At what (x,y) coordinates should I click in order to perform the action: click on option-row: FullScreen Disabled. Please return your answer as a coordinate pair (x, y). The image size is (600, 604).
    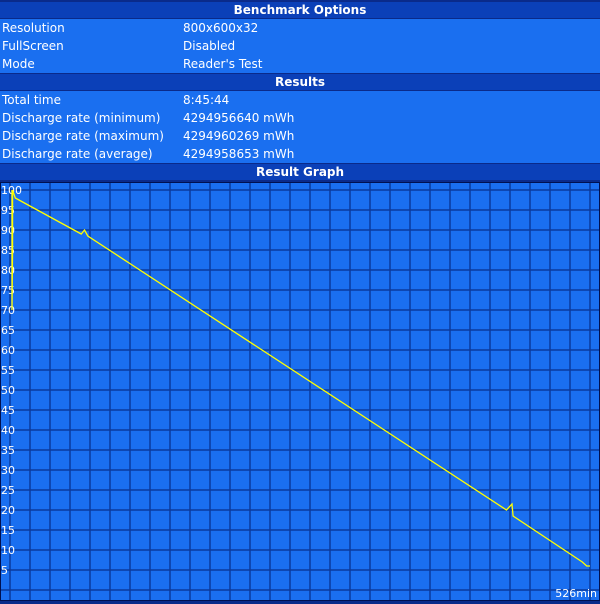
    Looking at the image, I should click on (300, 46).